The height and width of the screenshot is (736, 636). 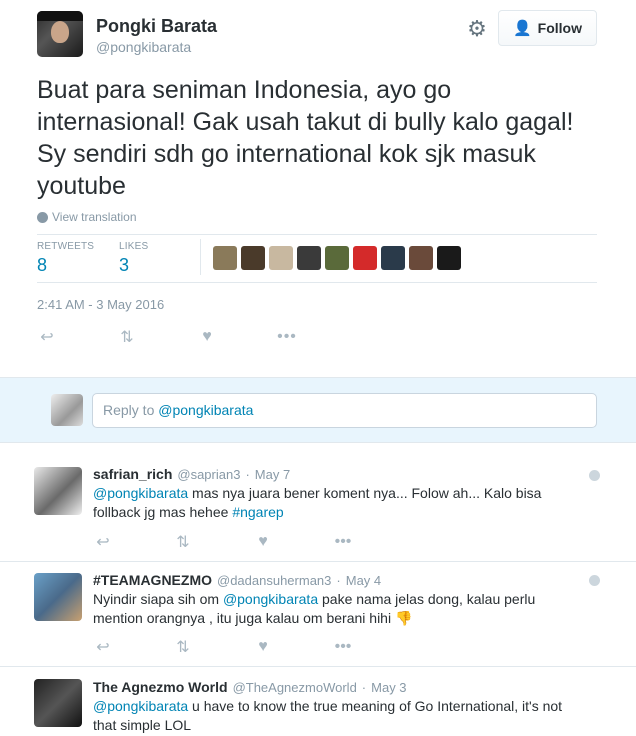 I want to click on view-translation-label: View translation, so click(x=94, y=217).